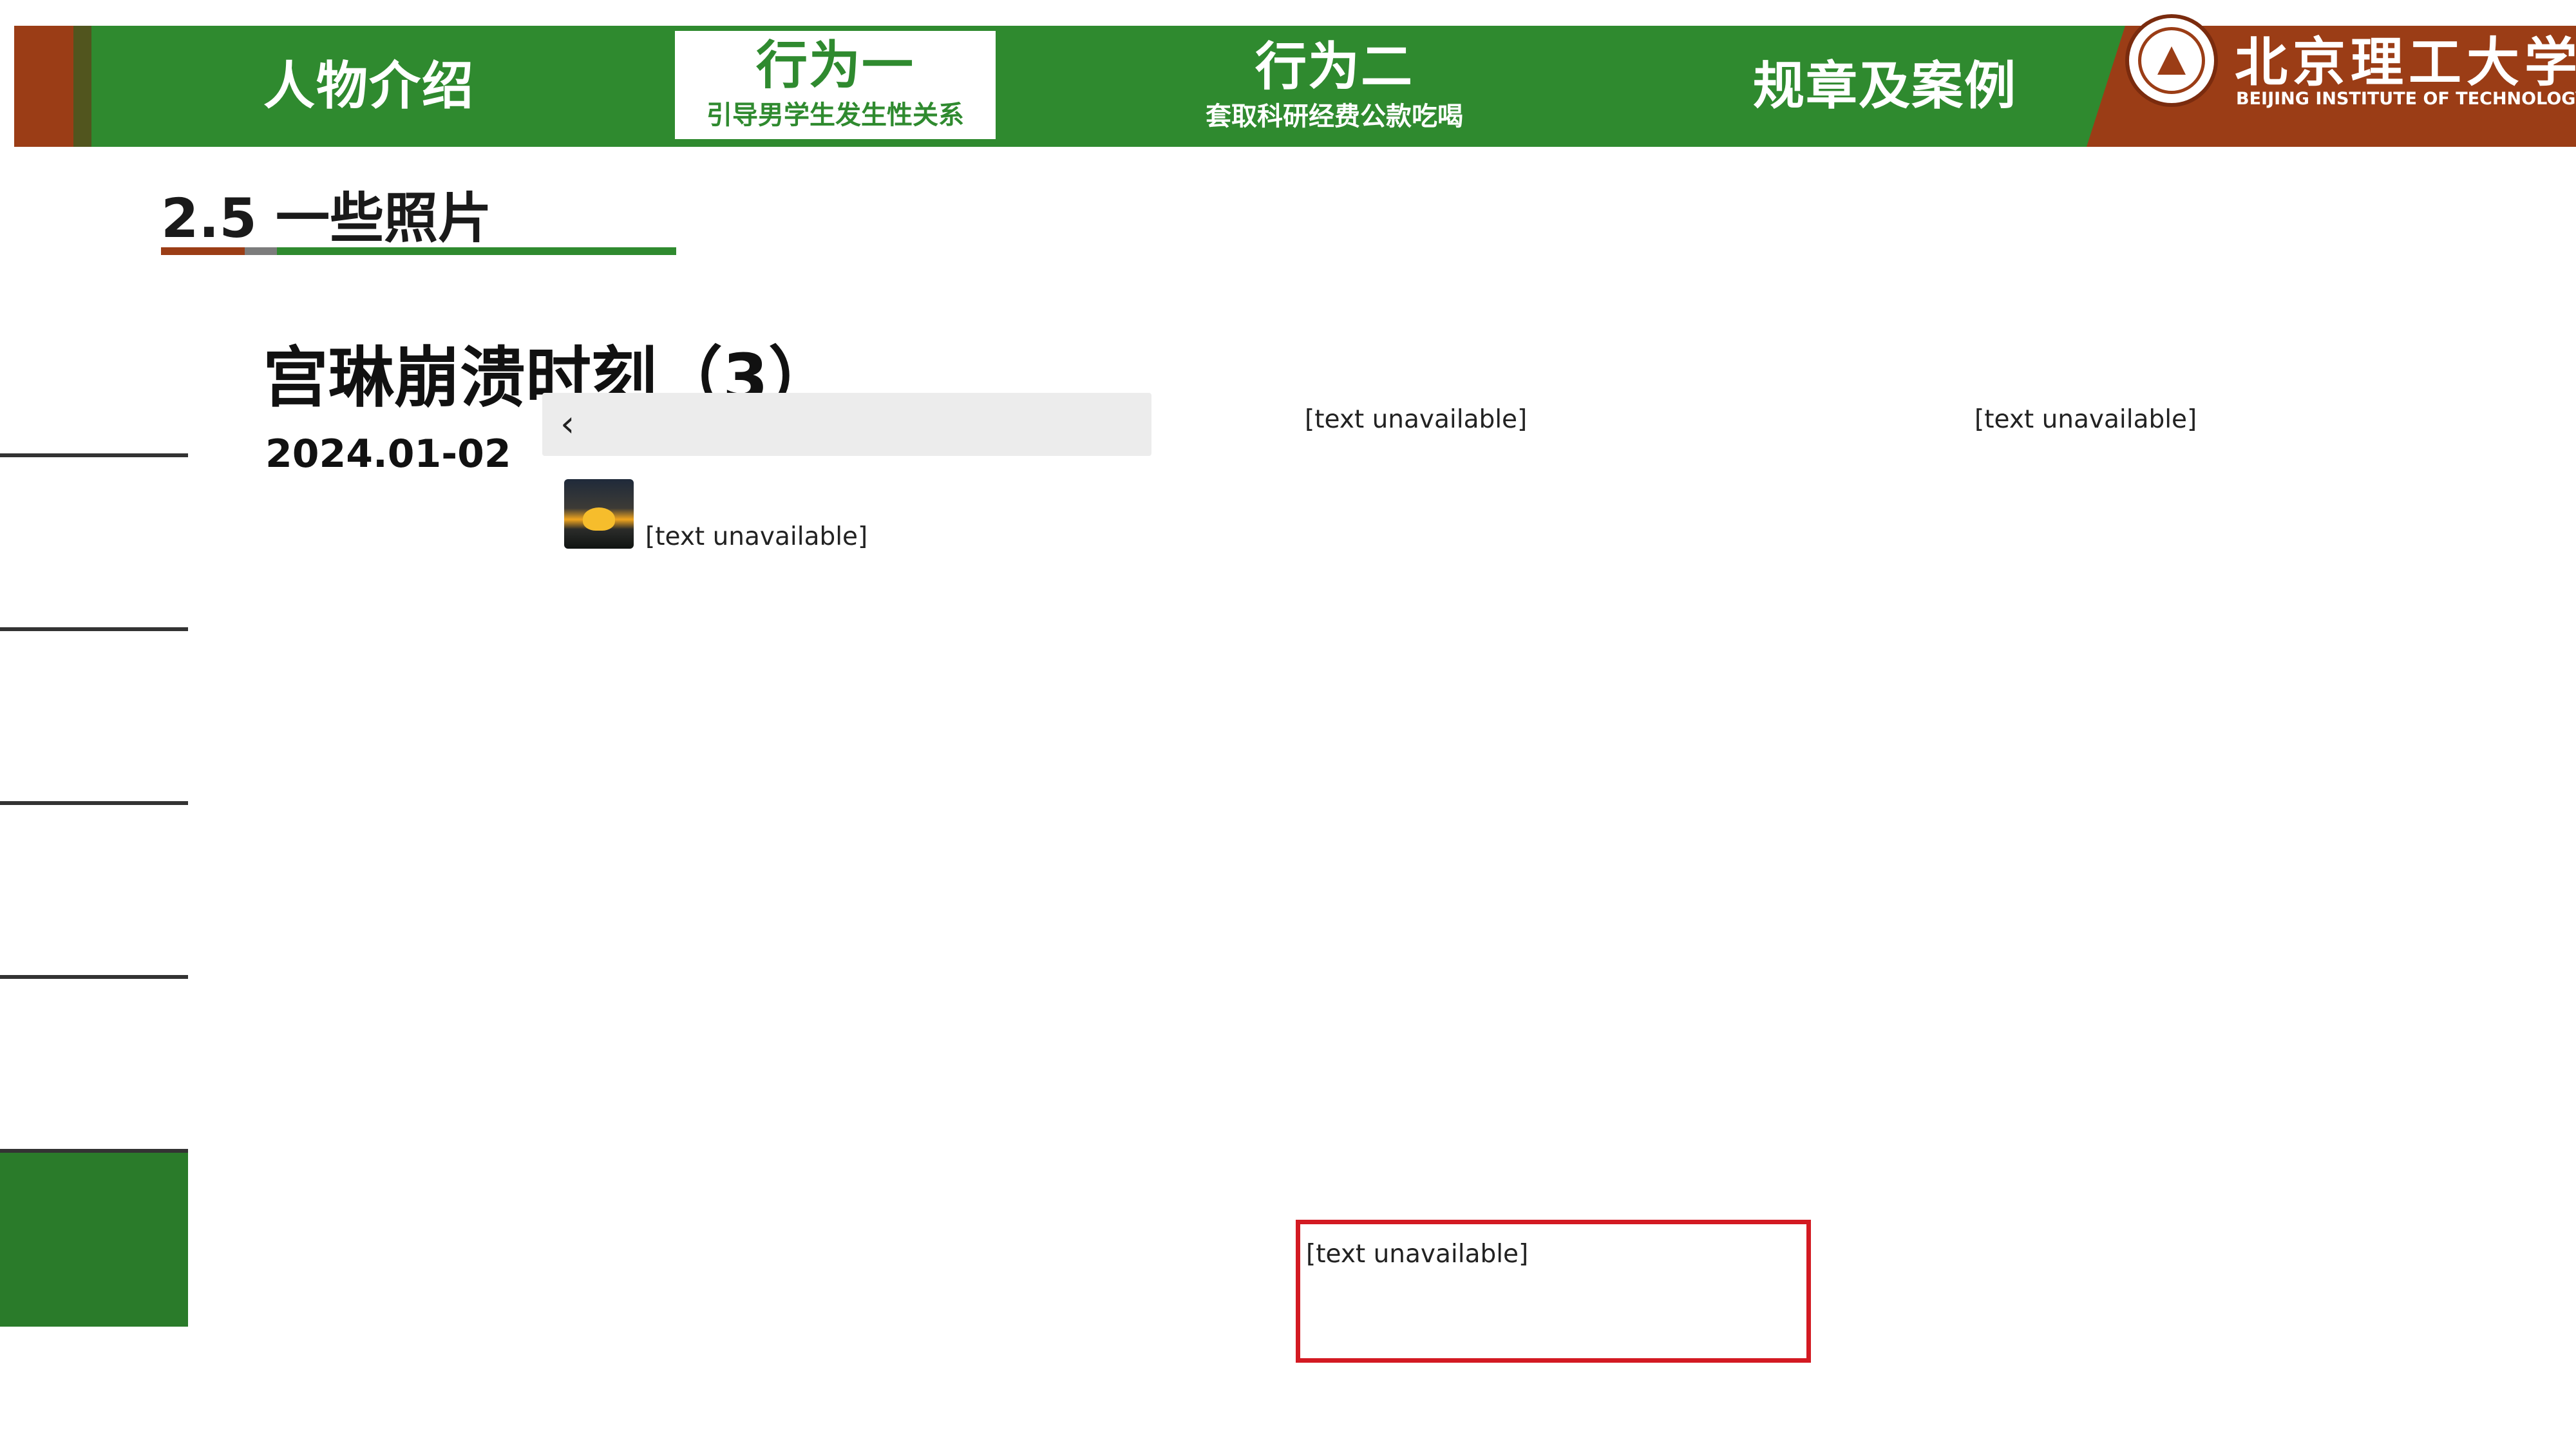 This screenshot has width=2576, height=1449. I want to click on slide-date: 2024.01-02, so click(388, 454).